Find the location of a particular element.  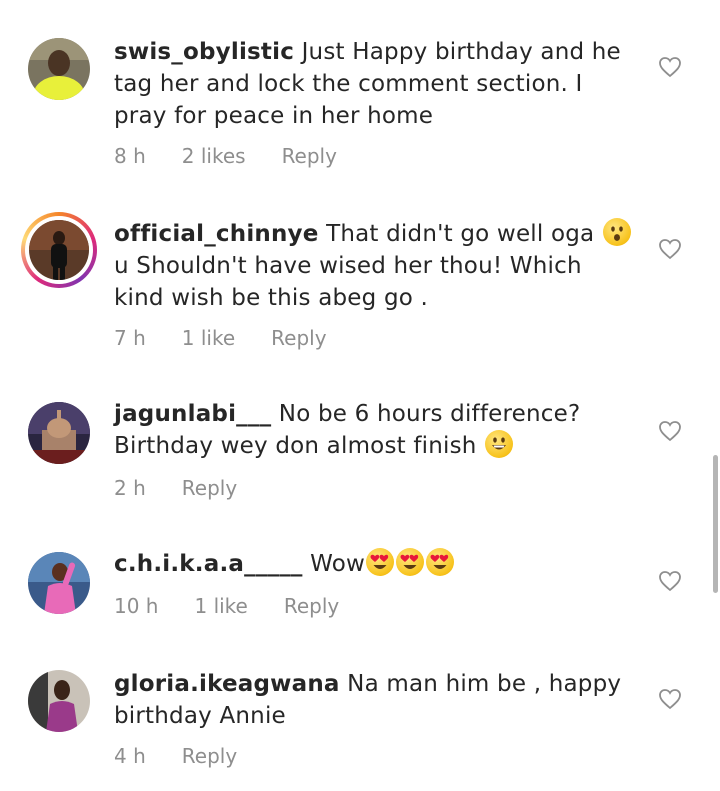

comment-time: 10 h is located at coordinates (136, 606).